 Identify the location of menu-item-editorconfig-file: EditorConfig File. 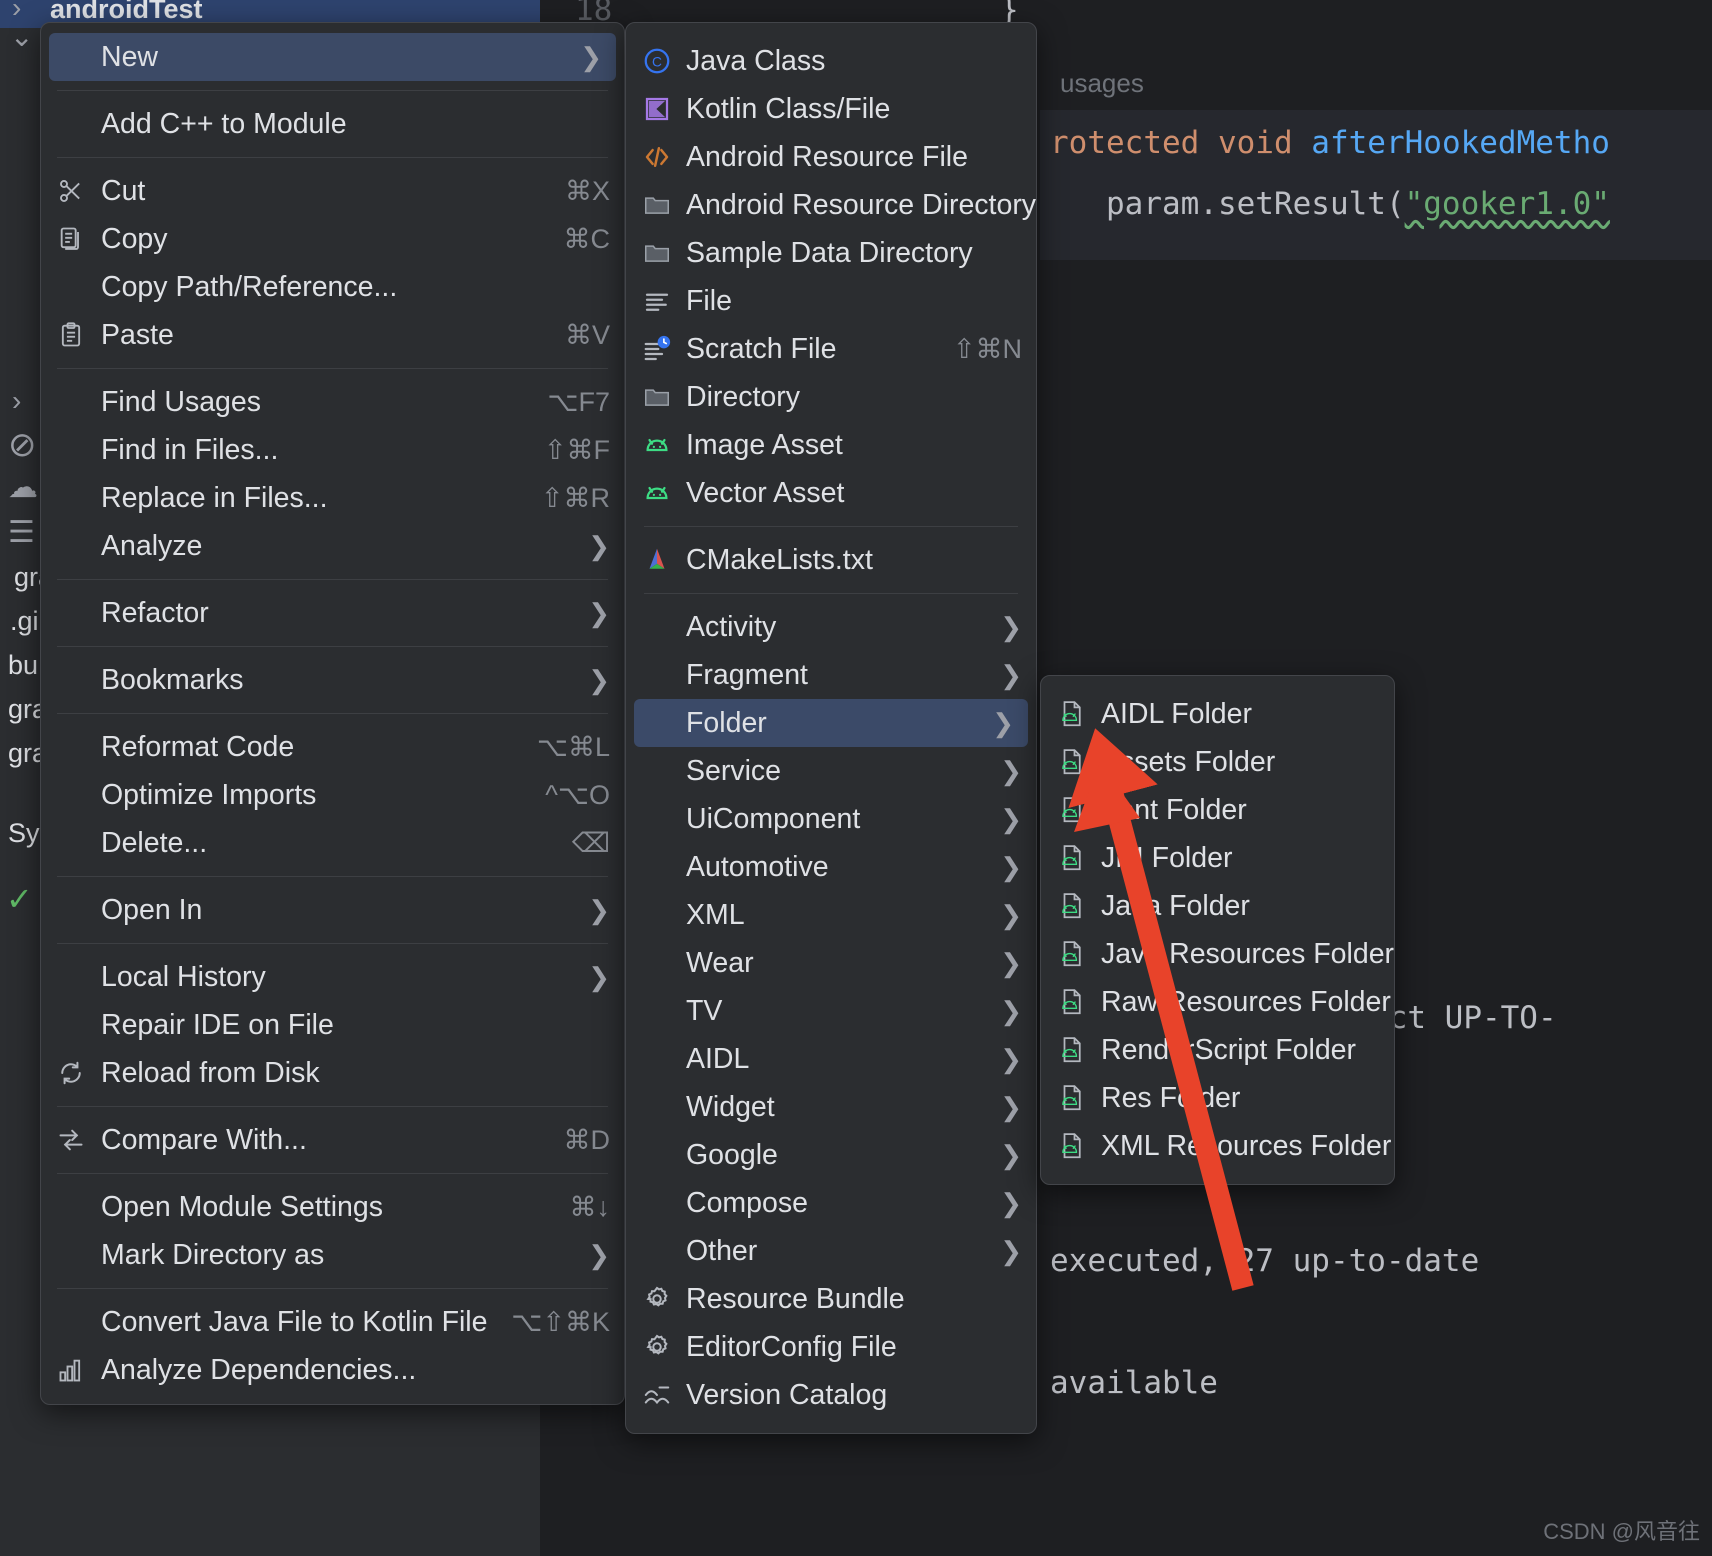
(831, 1347).